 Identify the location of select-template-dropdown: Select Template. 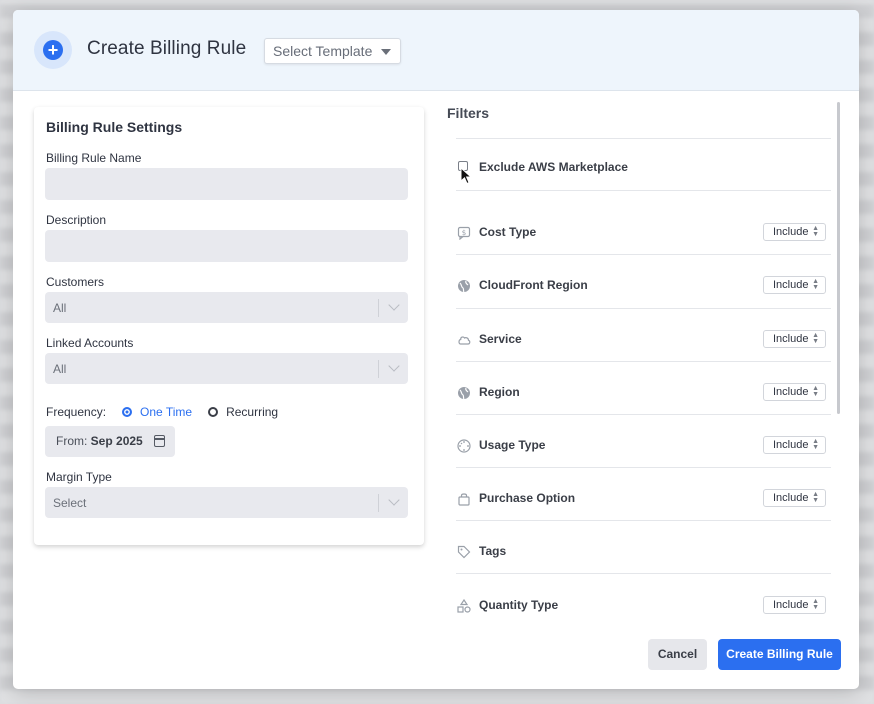
(332, 51).